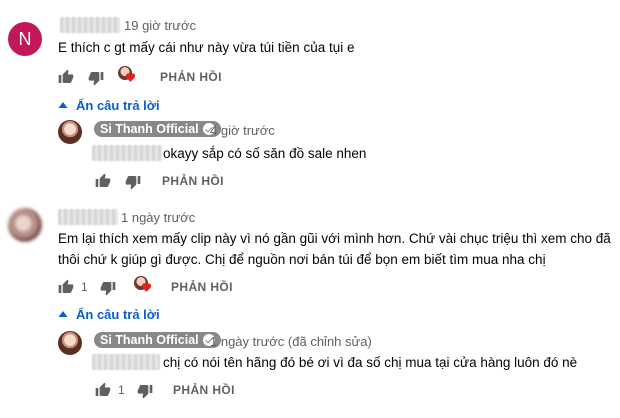  What do you see at coordinates (242, 130) in the screenshot?
I see `reply-time: 4 giờ trước` at bounding box center [242, 130].